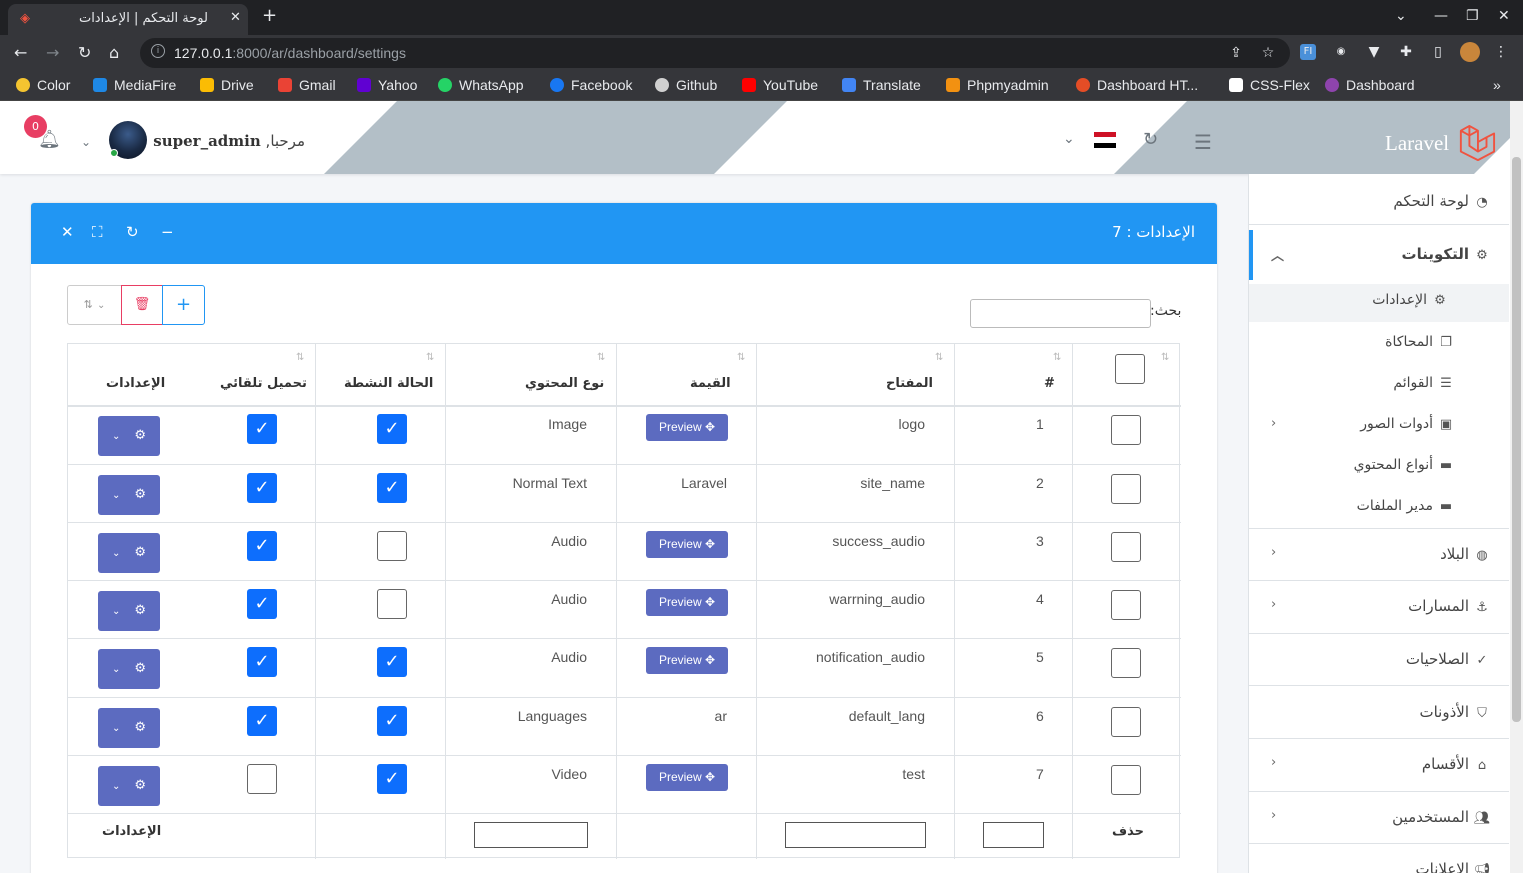  Describe the element at coordinates (1370, 85) in the screenshot. I see `bookmark-dashboard: Dashboard` at that location.